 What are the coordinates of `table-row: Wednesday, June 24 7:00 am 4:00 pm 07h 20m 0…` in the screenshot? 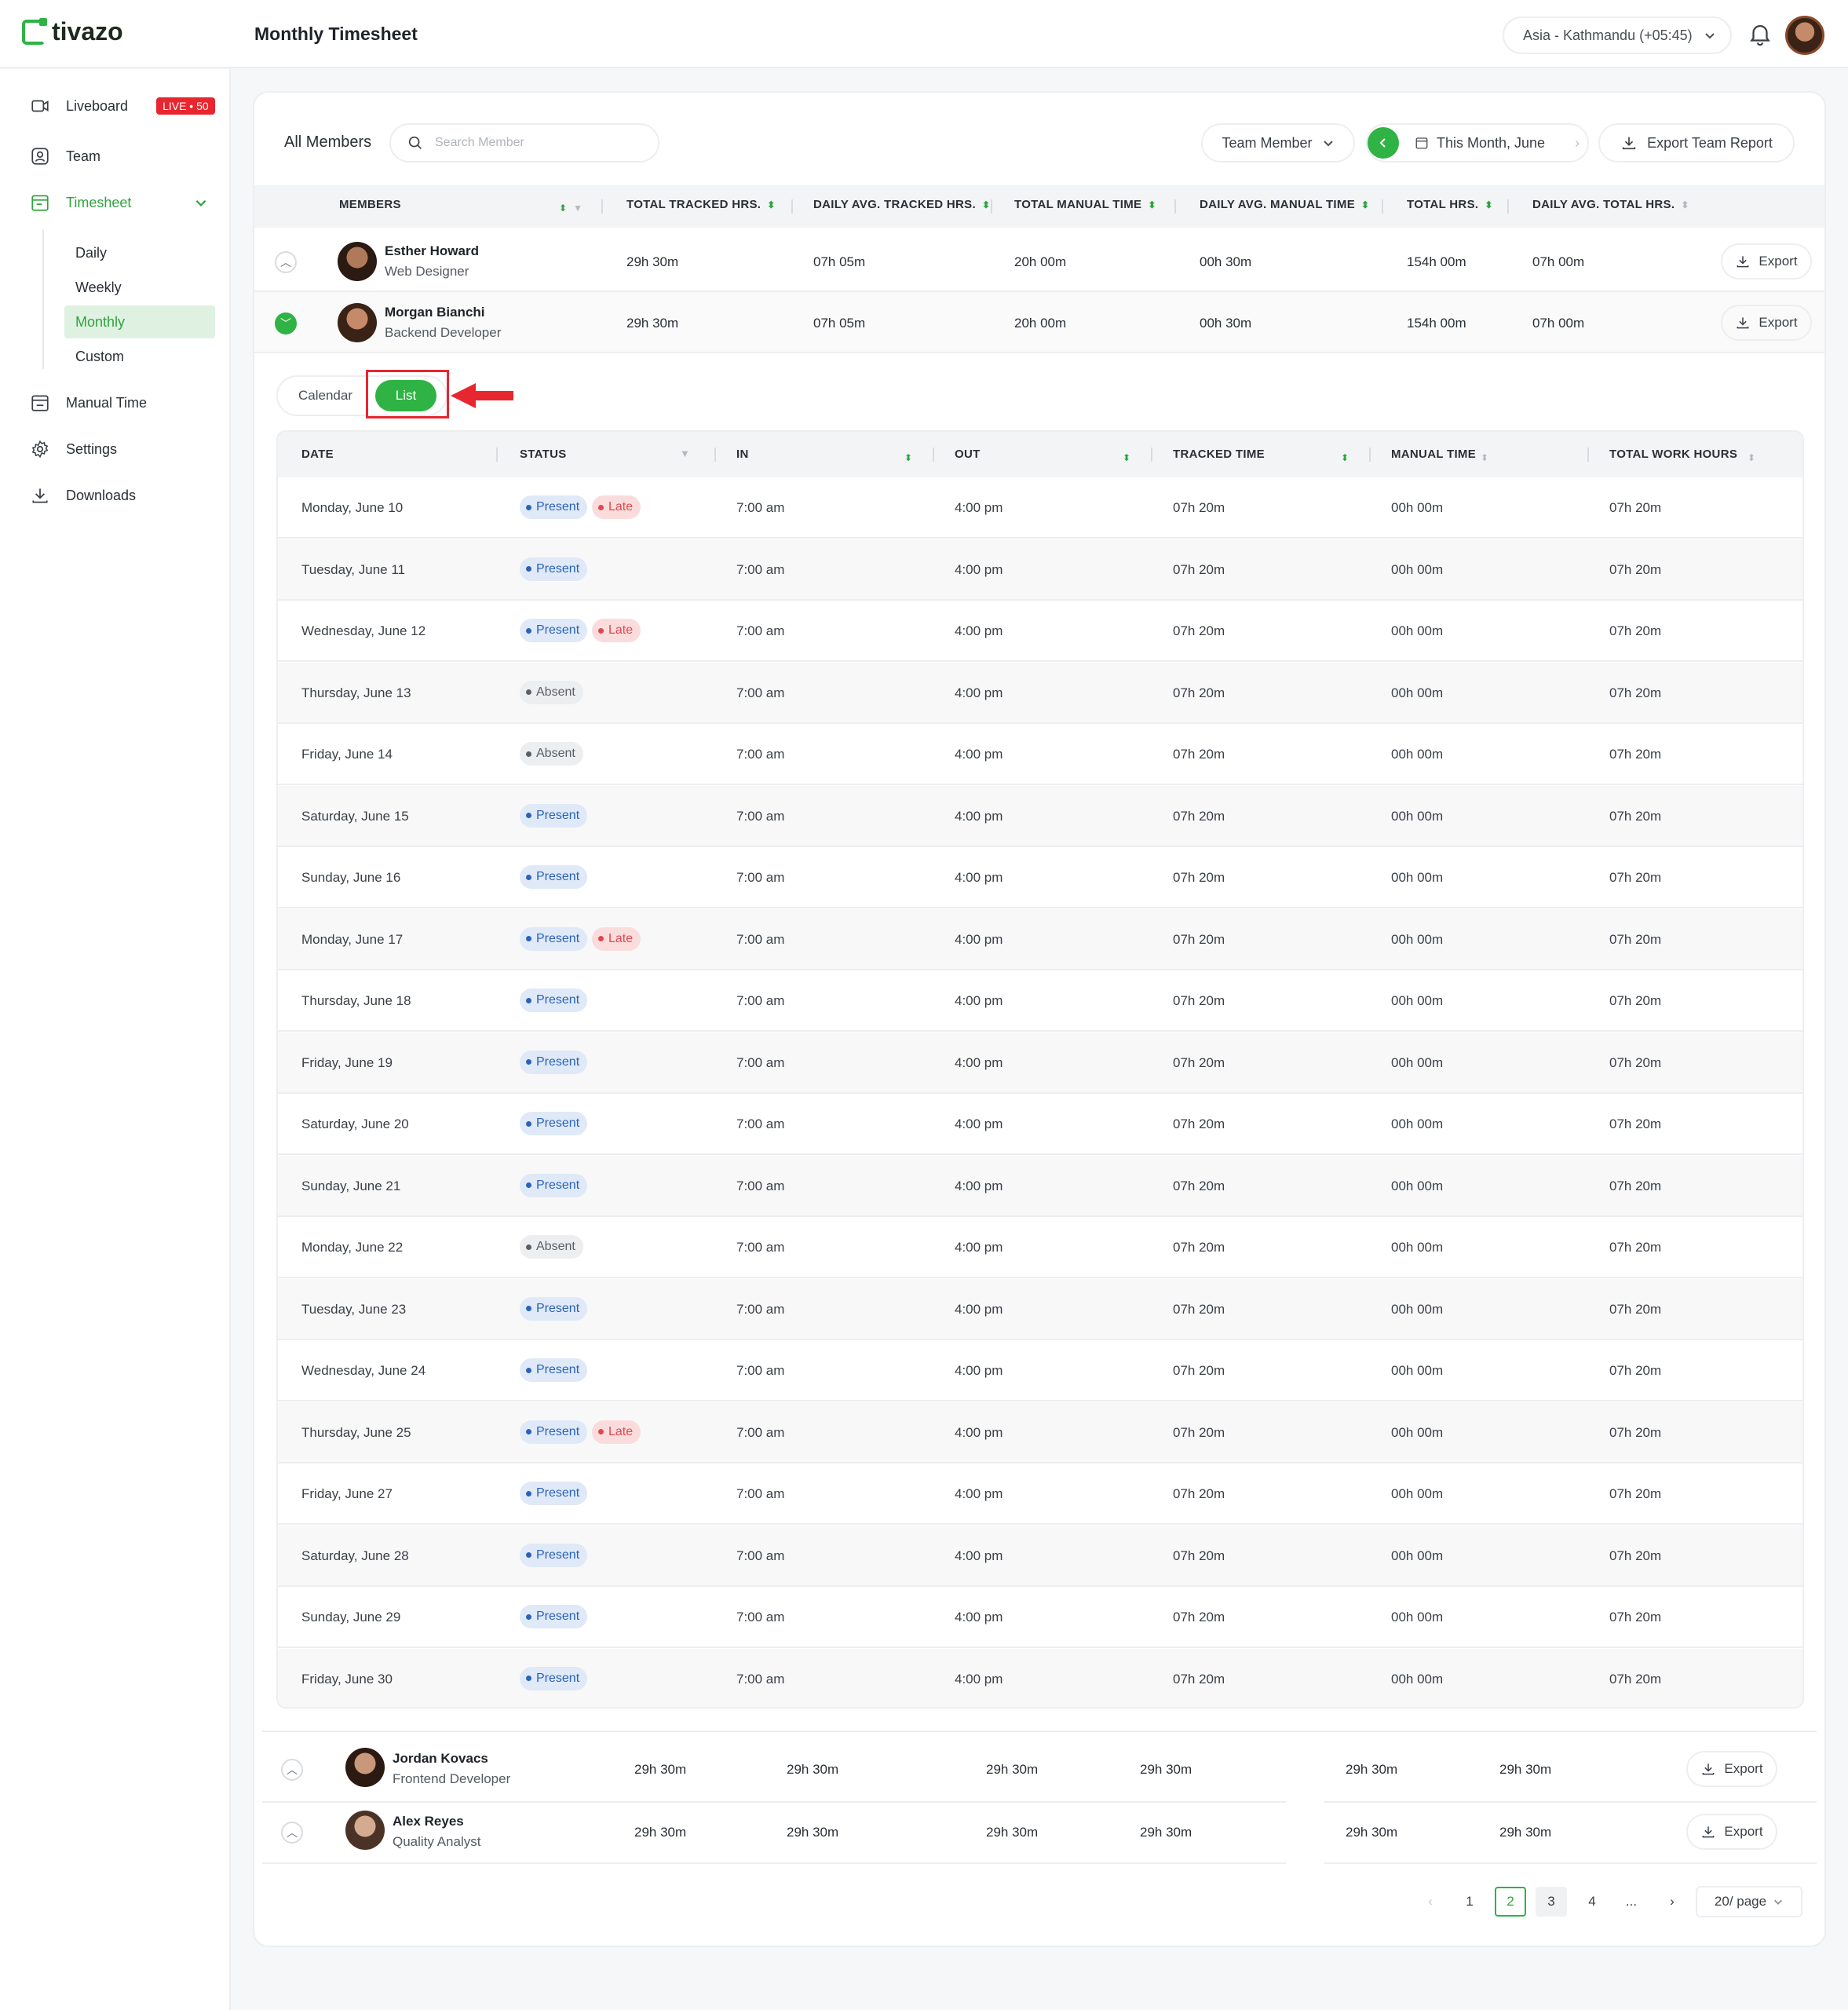 It's located at (1040, 1371).